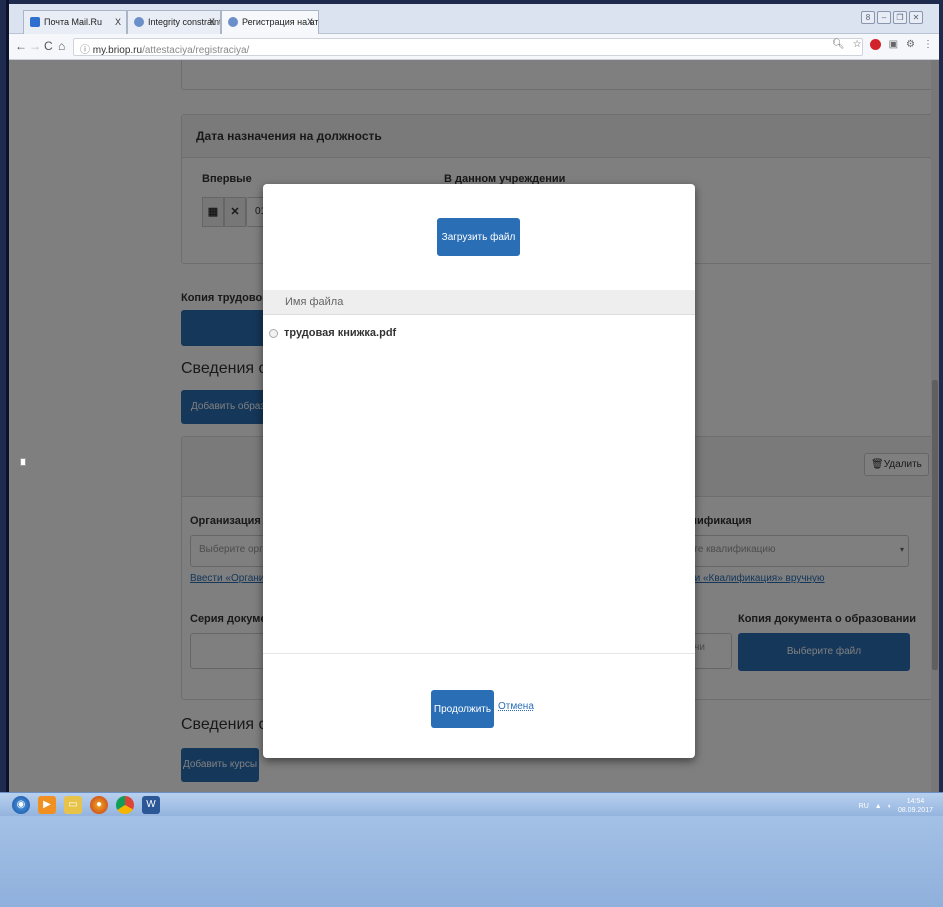 The height and width of the screenshot is (907, 943). What do you see at coordinates (35, 46) in the screenshot?
I see `forward-icon: →` at bounding box center [35, 46].